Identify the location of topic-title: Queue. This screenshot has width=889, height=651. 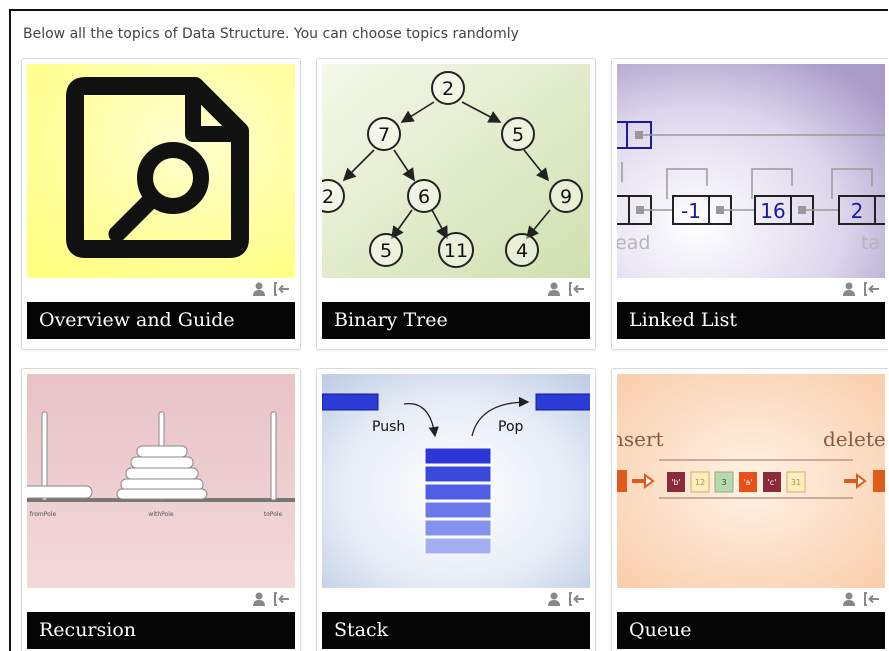
(751, 630).